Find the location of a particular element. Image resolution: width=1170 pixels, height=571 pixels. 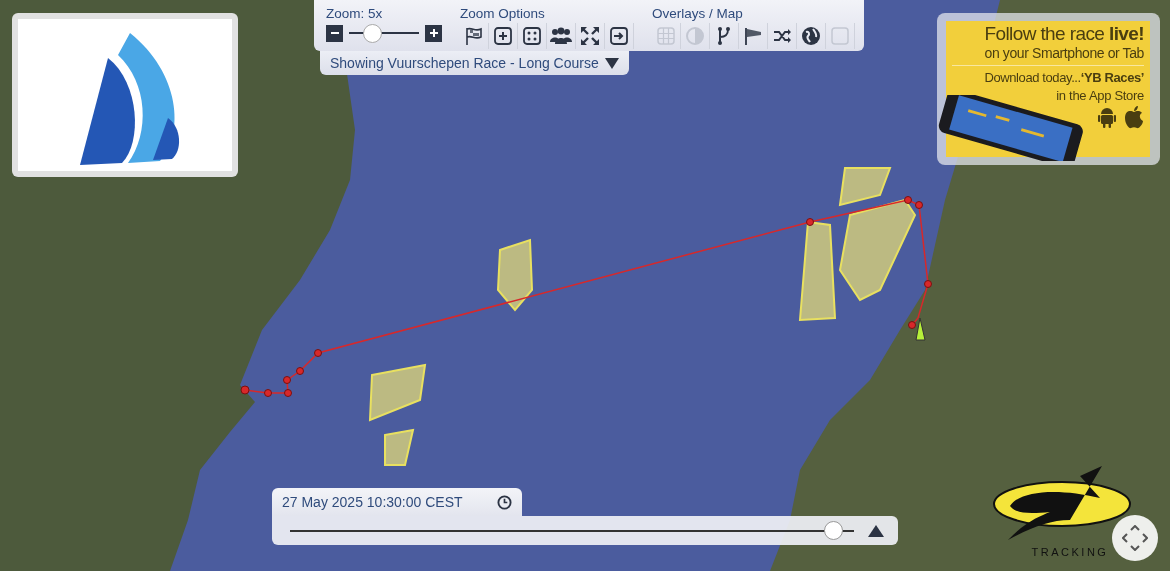

clock-icon is located at coordinates (504, 502).